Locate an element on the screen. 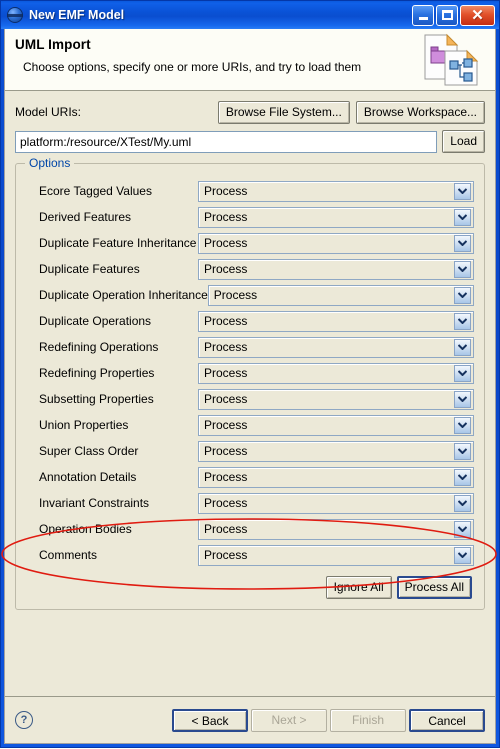 This screenshot has width=500, height=749. options-group-label: Options is located at coordinates (50, 163).